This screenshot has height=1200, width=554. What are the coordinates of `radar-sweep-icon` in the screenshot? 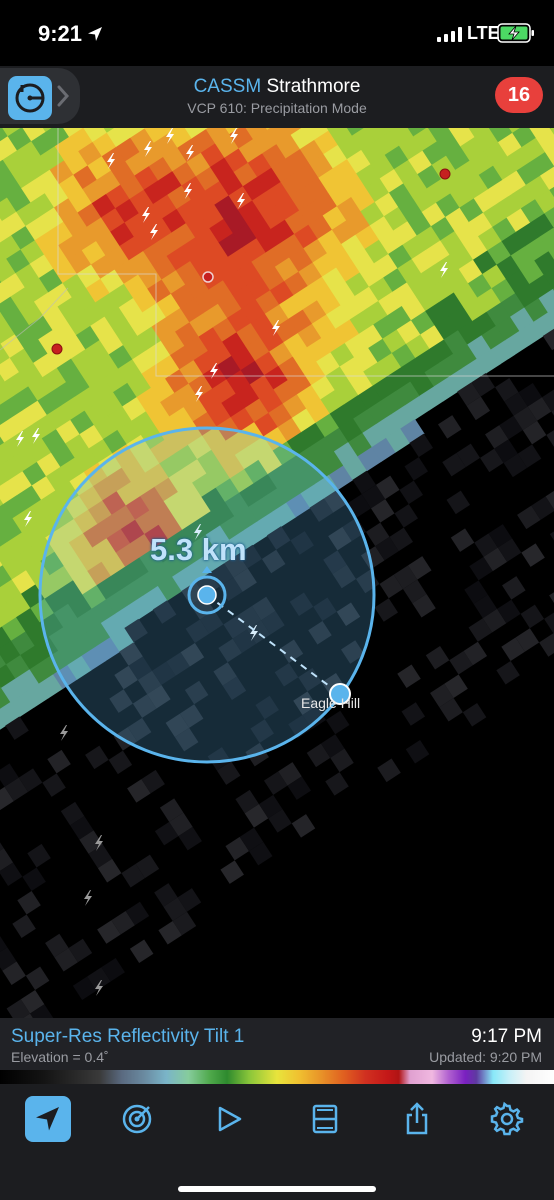 It's located at (137, 1119).